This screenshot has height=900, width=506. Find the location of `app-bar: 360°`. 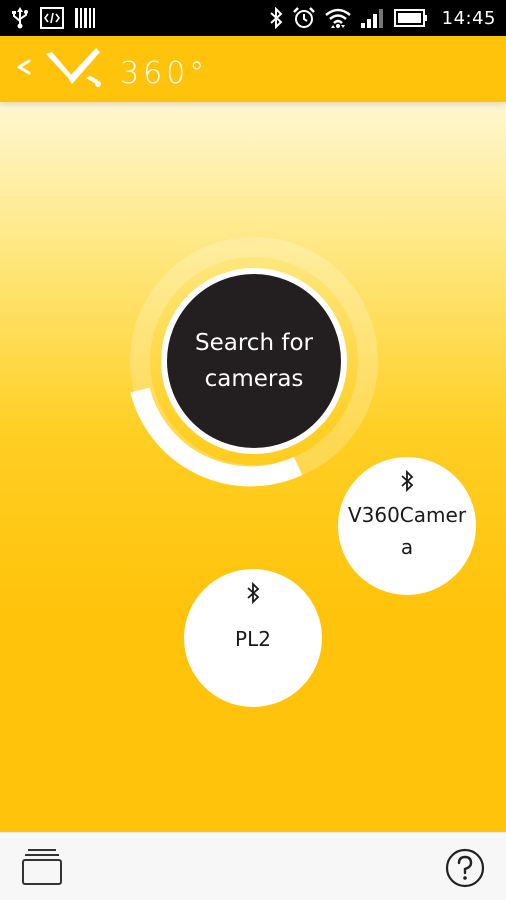

app-bar: 360° is located at coordinates (253, 69).